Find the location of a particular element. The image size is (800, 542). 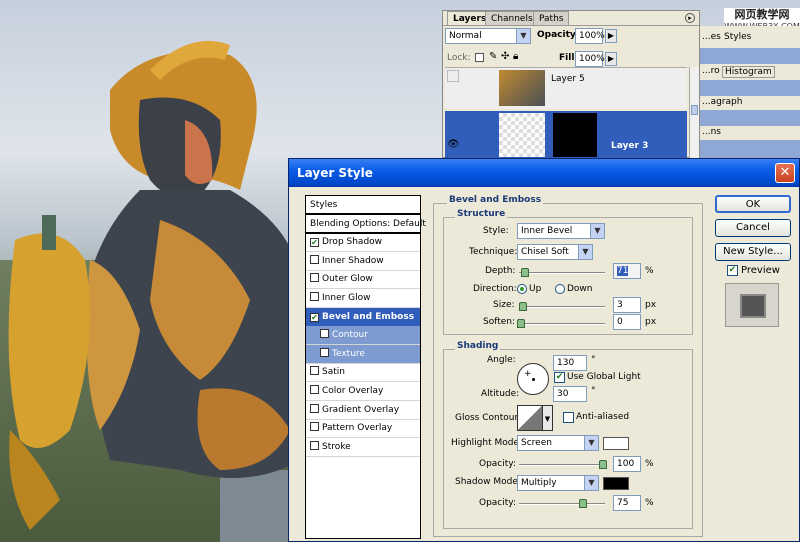

side-tab: ...ns is located at coordinates (711, 132).